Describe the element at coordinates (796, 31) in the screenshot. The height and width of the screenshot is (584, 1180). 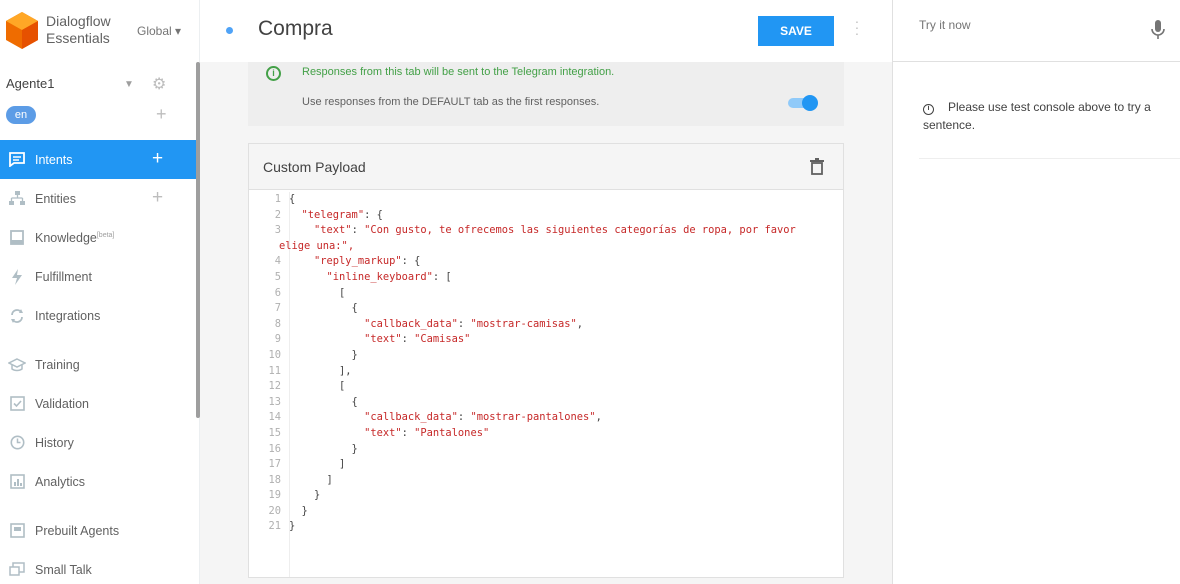
I see `save-button: SAVE` at that location.